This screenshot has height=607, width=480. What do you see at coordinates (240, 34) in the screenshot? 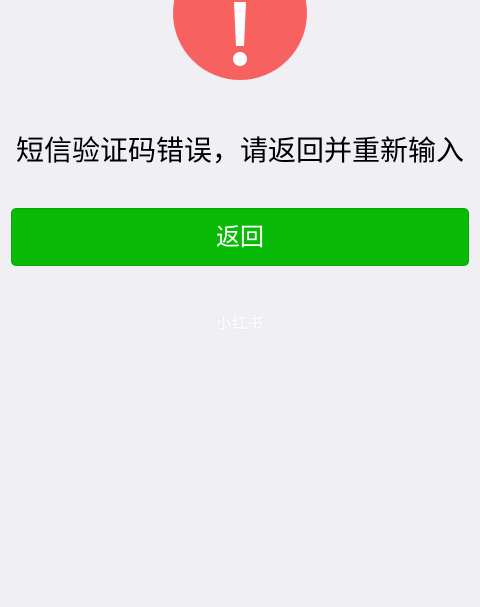
I see `exclamation-icon` at bounding box center [240, 34].